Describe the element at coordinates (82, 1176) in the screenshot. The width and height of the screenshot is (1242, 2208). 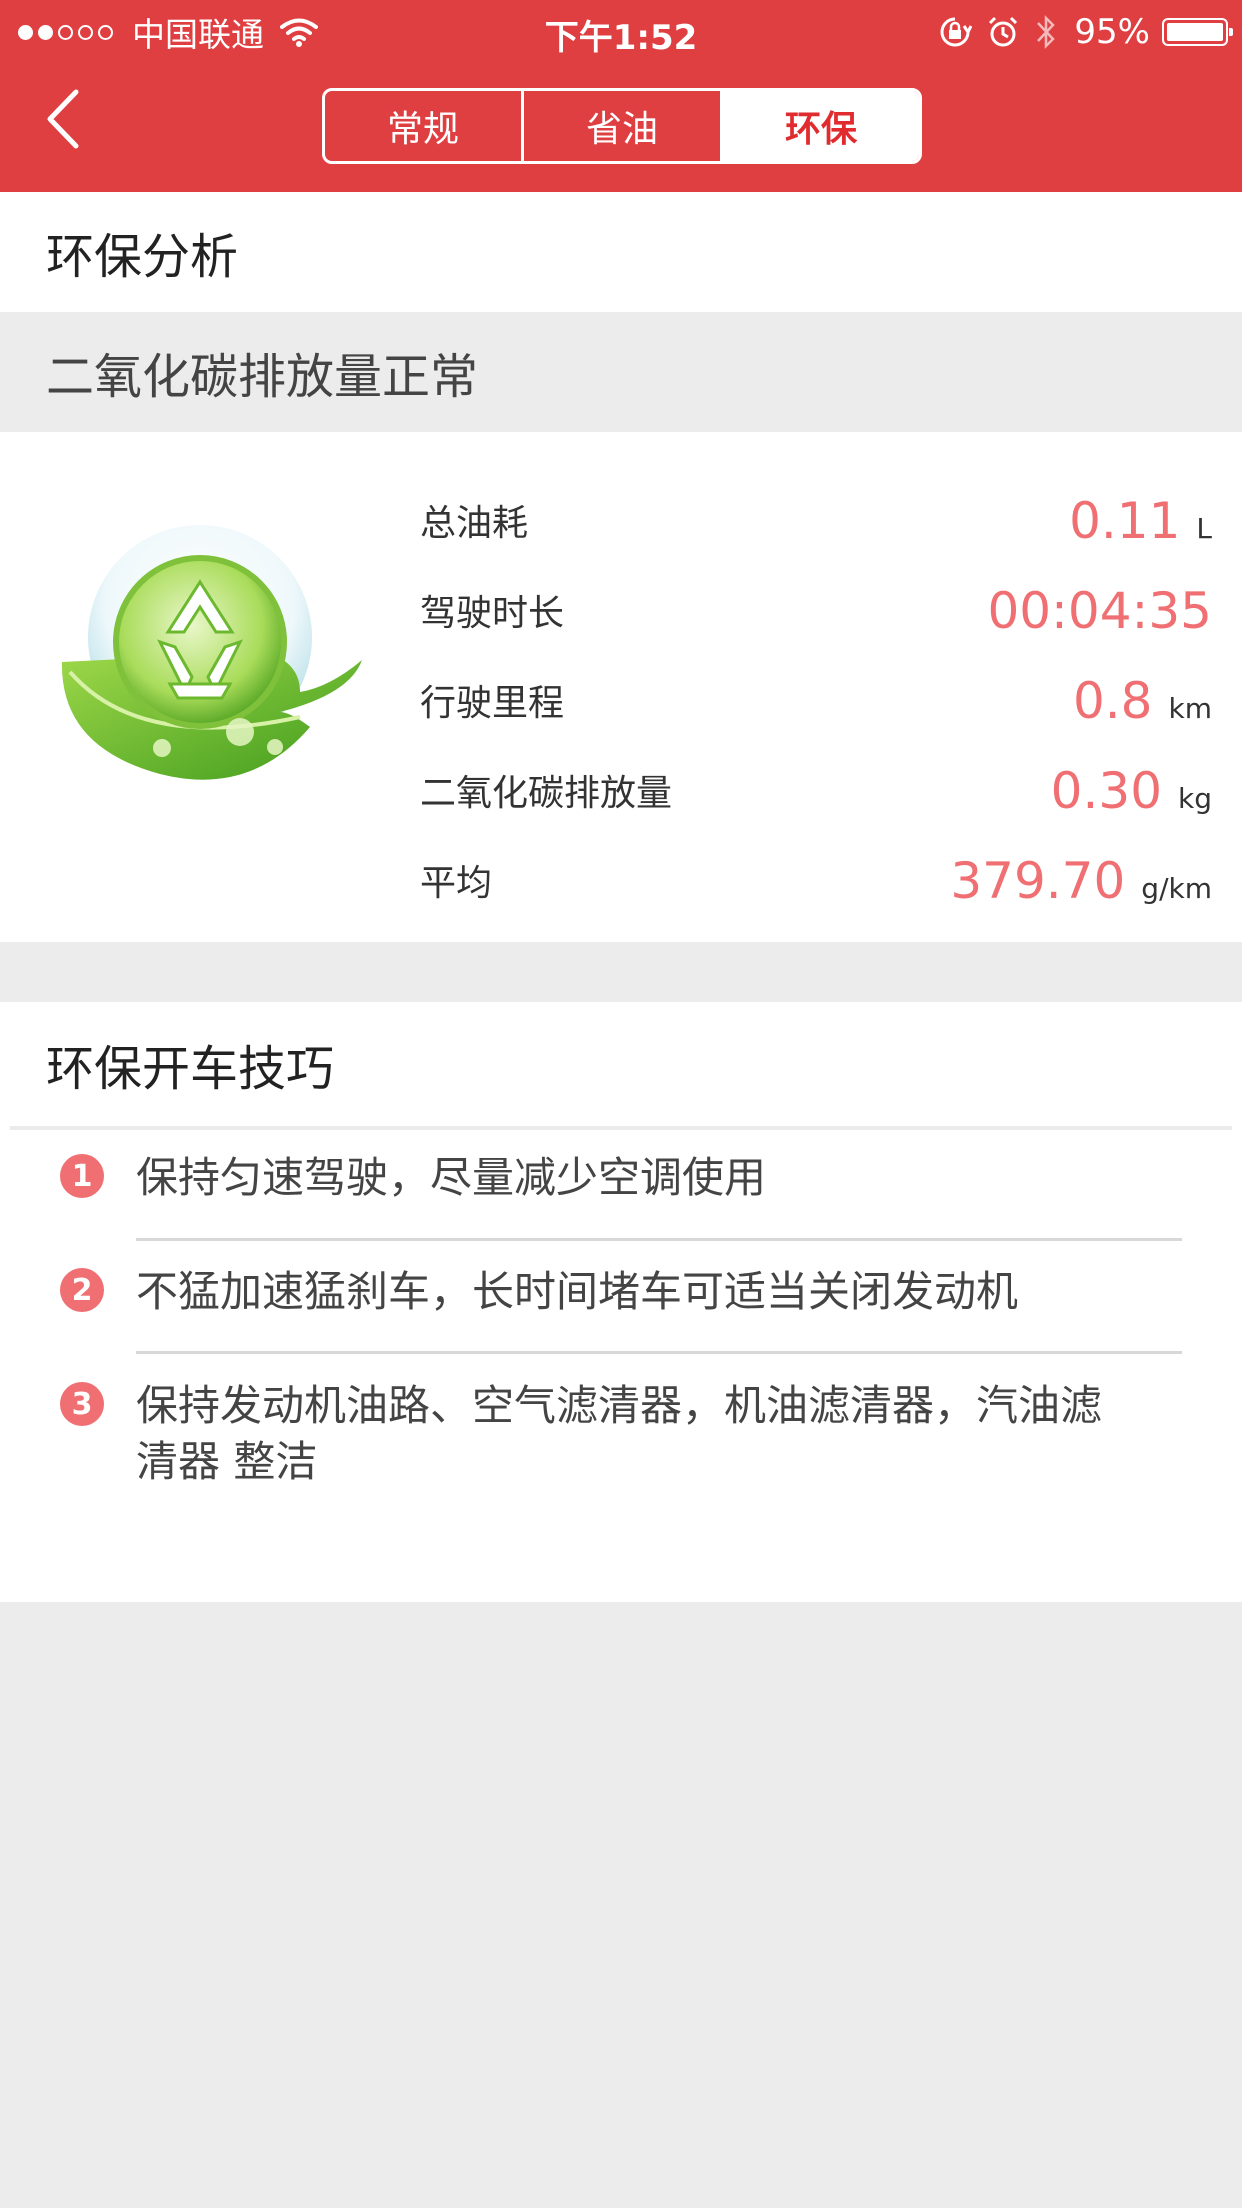
I see `tip-number-badge: 1` at that location.